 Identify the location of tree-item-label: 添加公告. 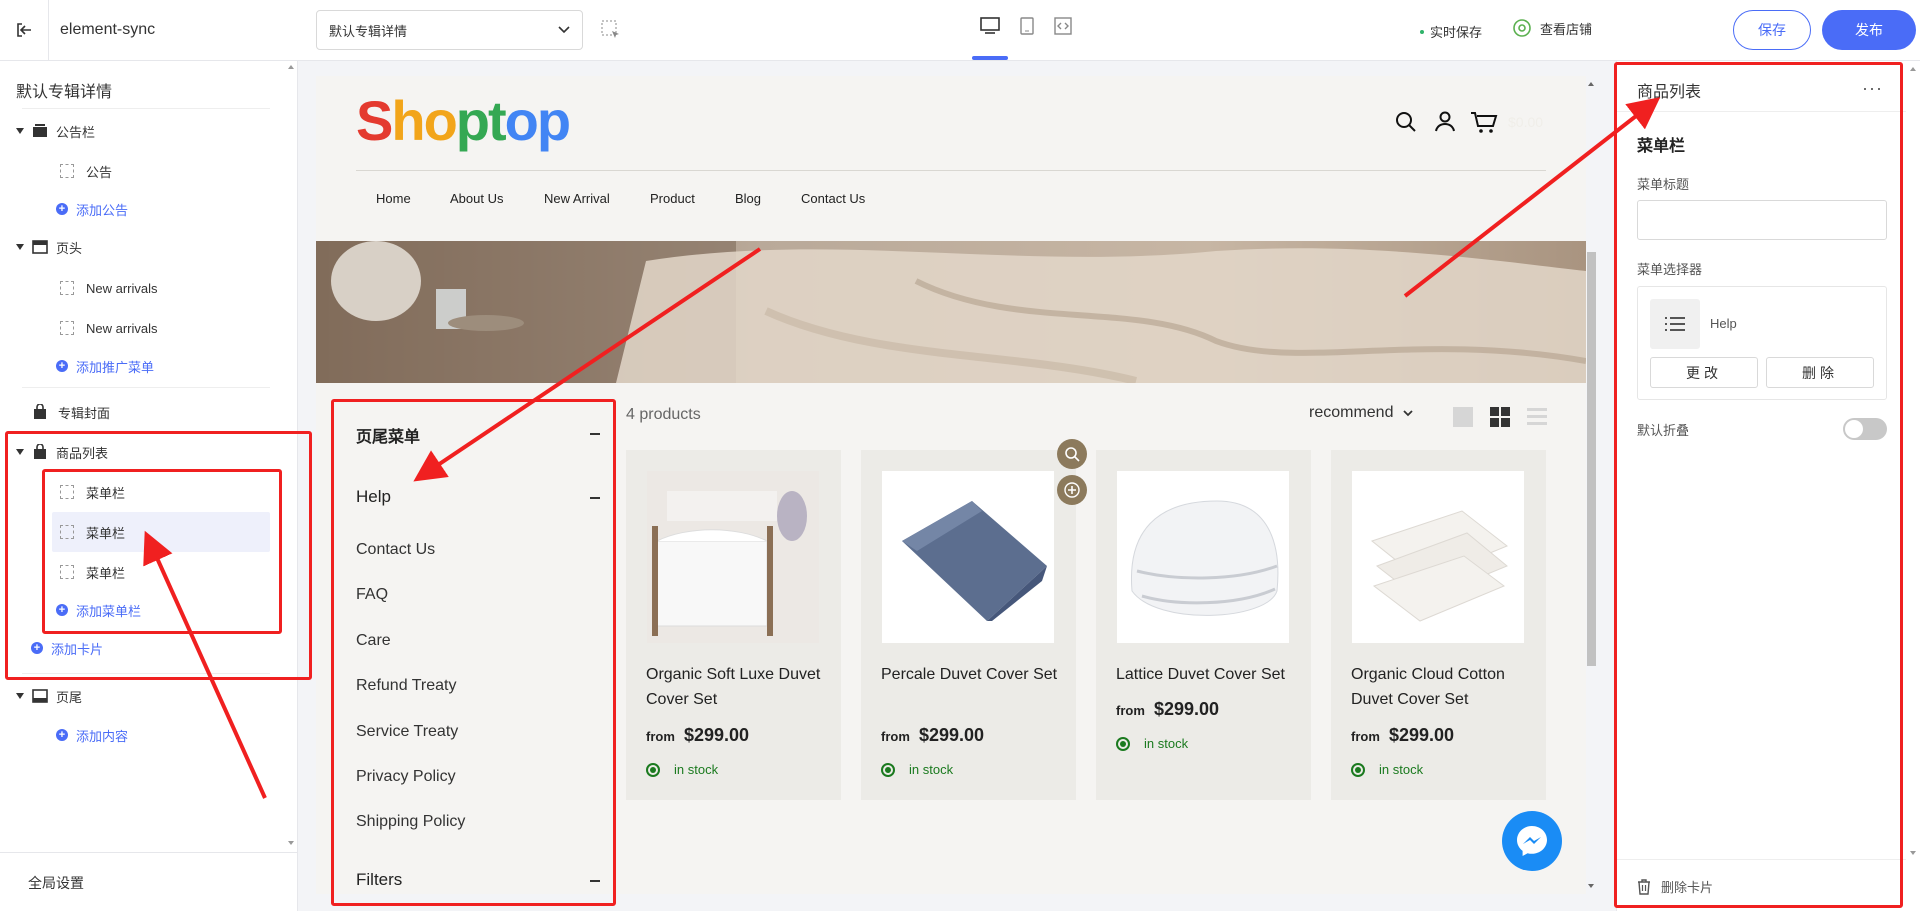
(102, 210).